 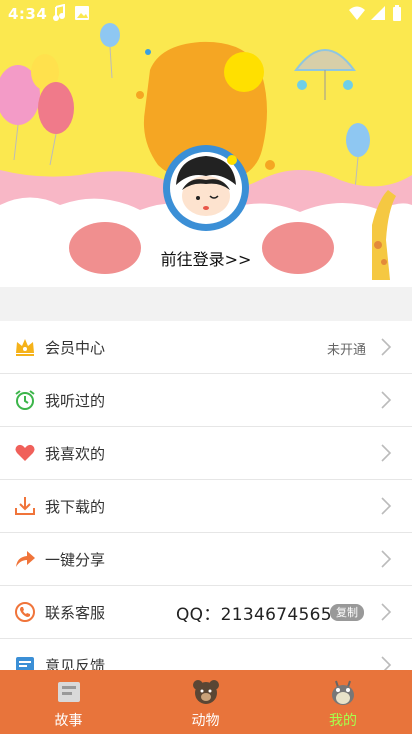 I want to click on menu-item-membership: 会员中心 未开通, so click(x=206, y=347).